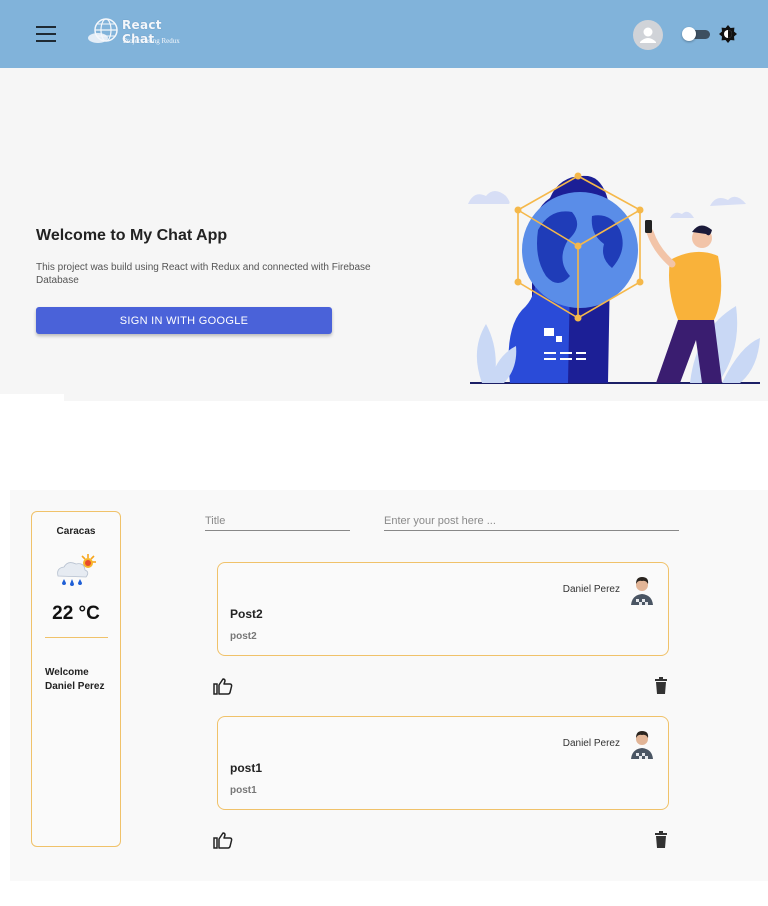 This screenshot has width=768, height=906. Describe the element at coordinates (76, 570) in the screenshot. I see `cloud-rain-sun-icon` at that location.